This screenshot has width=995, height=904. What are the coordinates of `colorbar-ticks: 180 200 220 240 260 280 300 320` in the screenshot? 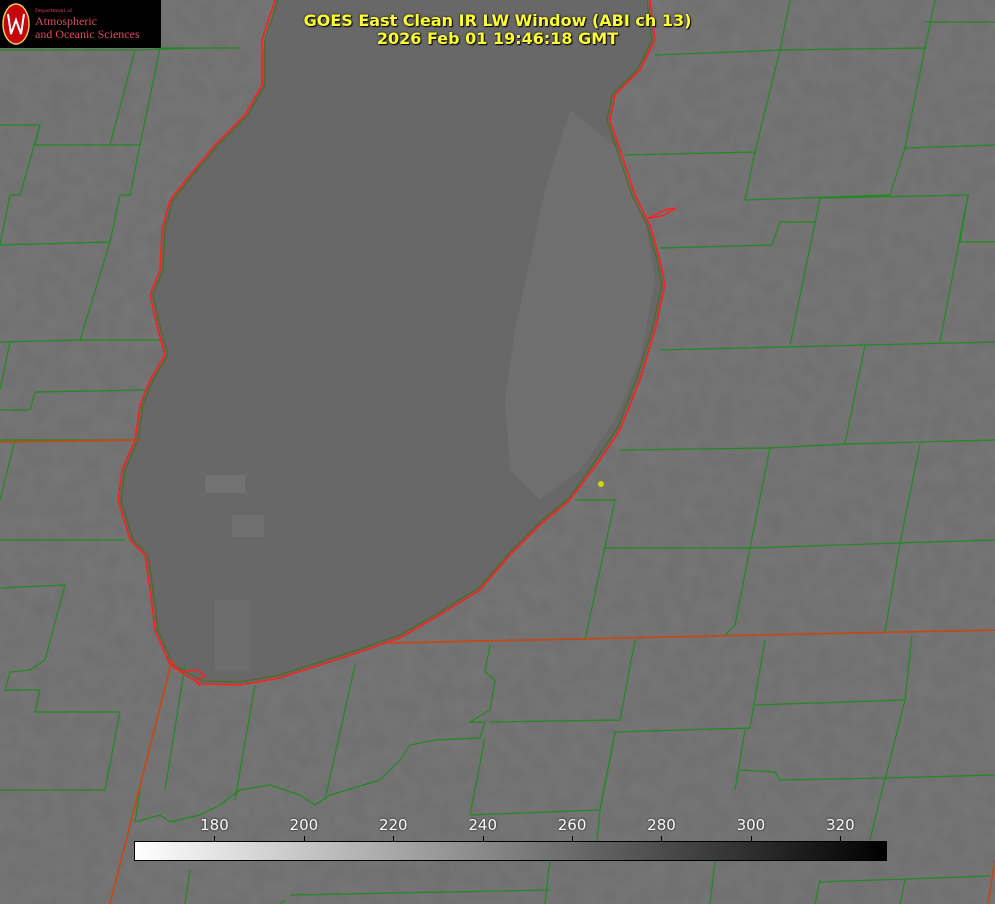 It's located at (510, 828).